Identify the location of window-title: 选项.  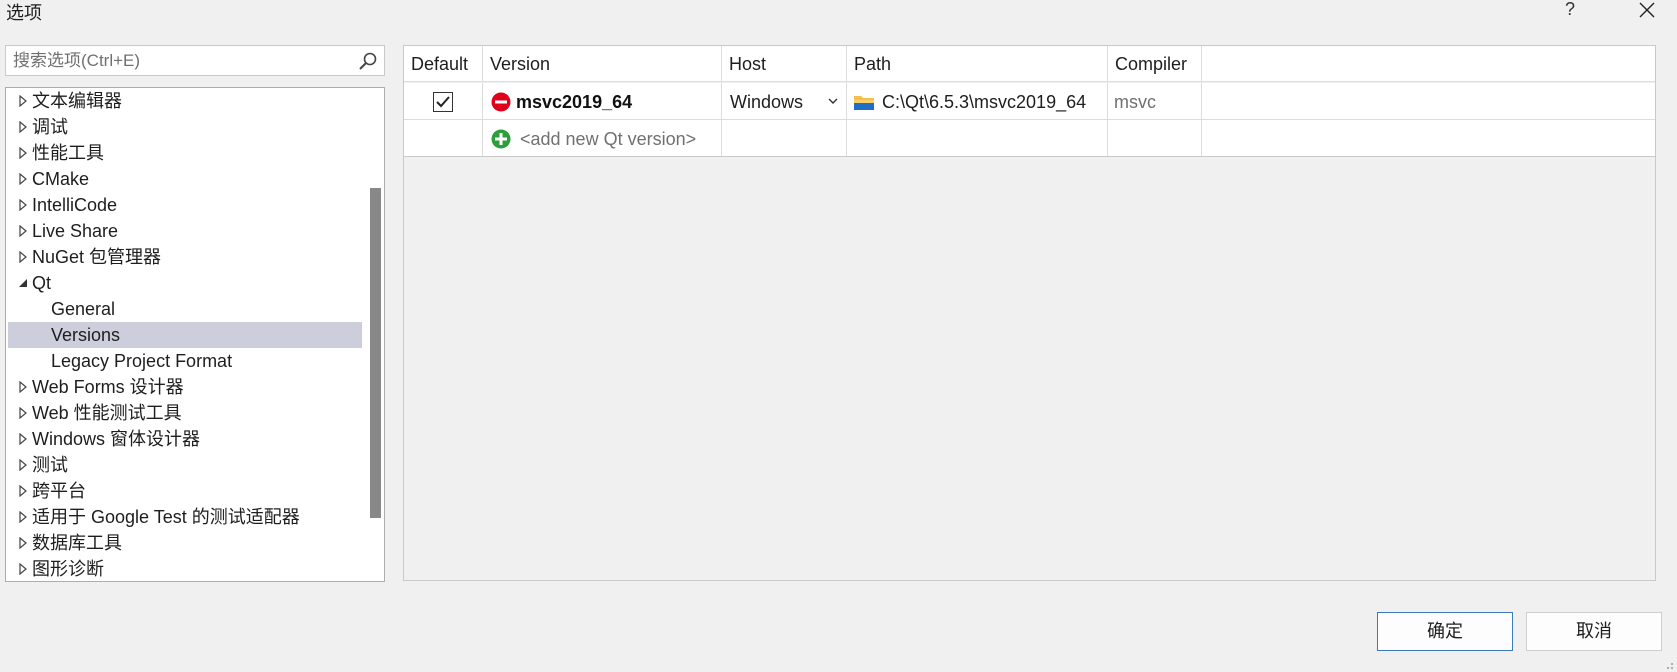
(24, 13).